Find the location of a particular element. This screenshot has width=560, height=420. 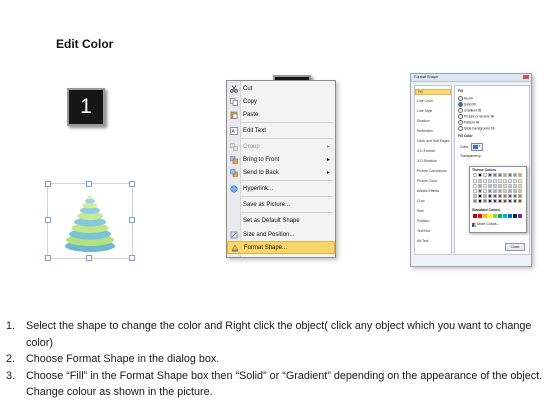

nav-item-fill: Fill is located at coordinates (433, 92).